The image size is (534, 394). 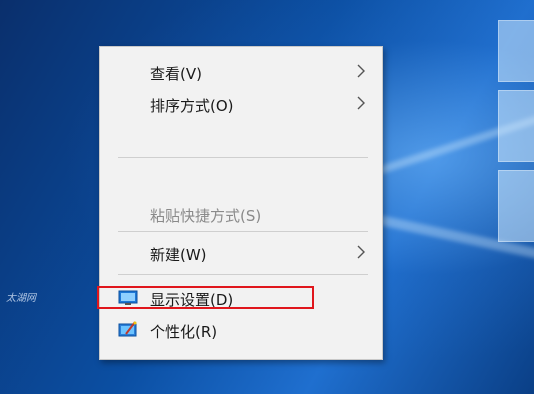 What do you see at coordinates (206, 216) in the screenshot?
I see `menu-item-label: 粘贴快捷方式(S)` at bounding box center [206, 216].